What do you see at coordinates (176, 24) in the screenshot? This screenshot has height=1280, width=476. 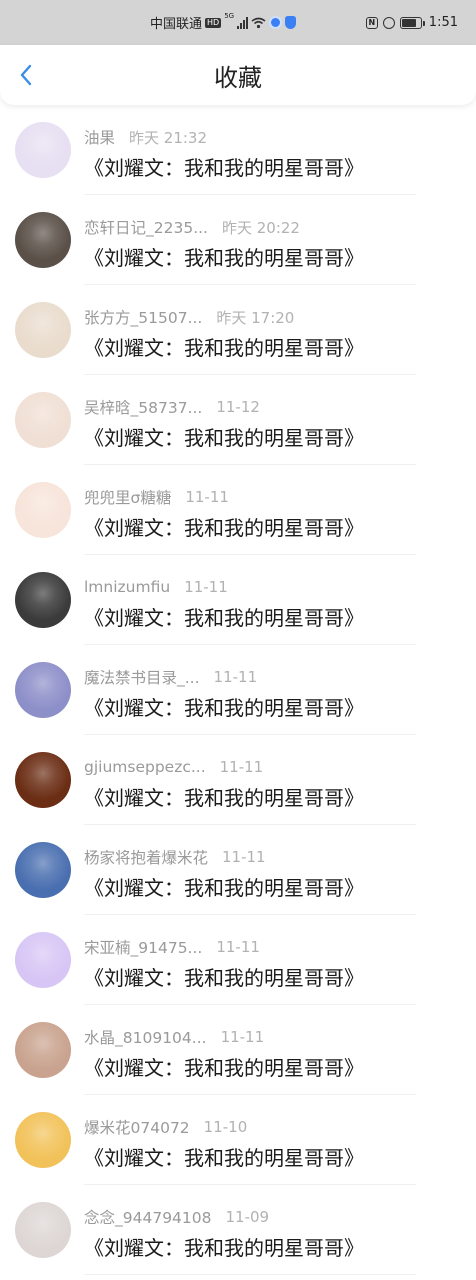 I see `carrier-label: 中国联通` at bounding box center [176, 24].